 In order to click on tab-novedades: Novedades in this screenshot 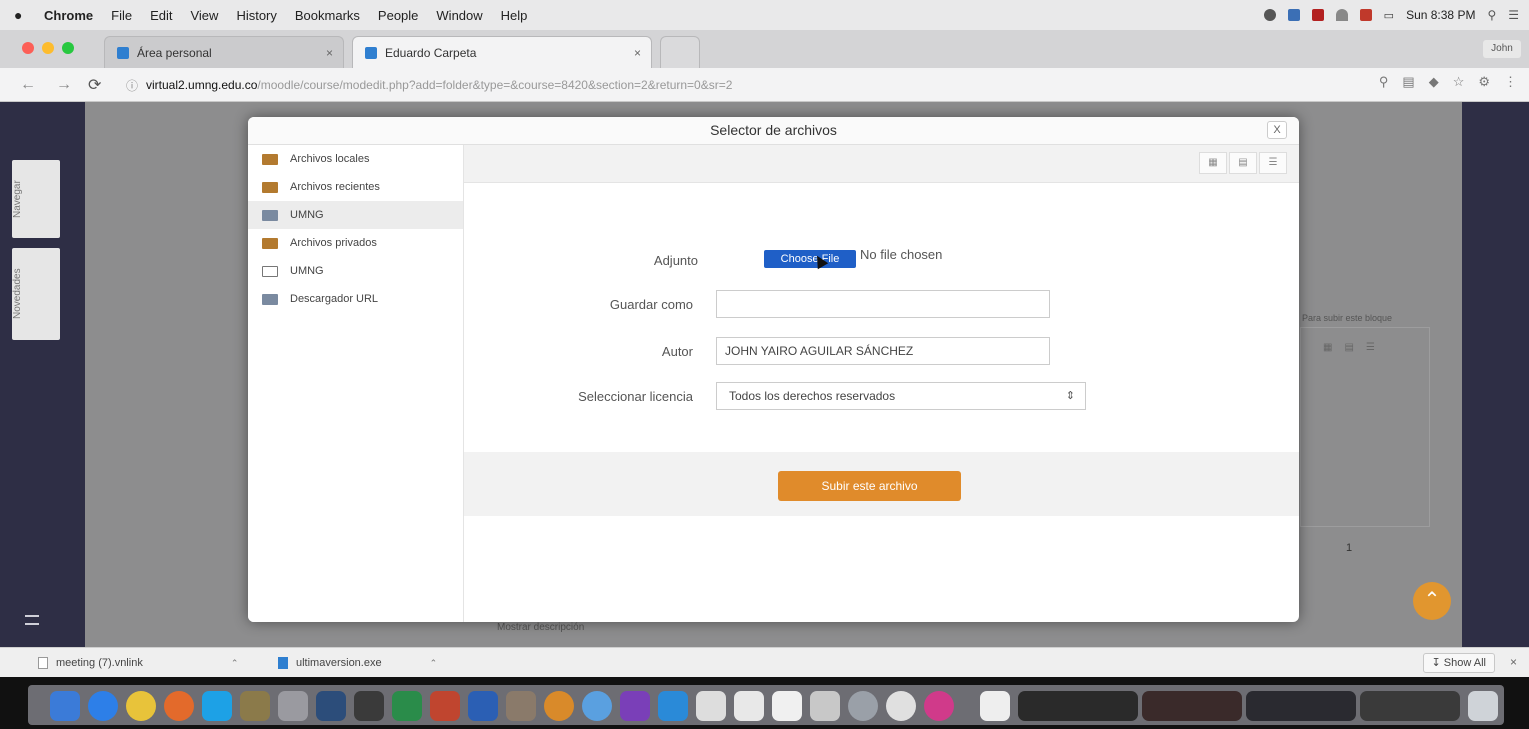, I will do `click(36, 294)`.